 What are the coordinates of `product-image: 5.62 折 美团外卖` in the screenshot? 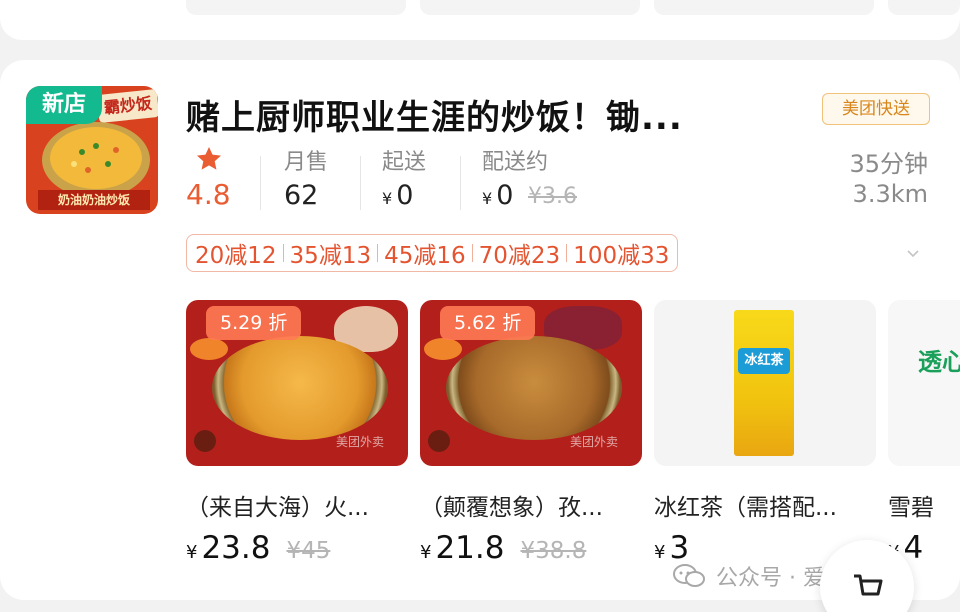 It's located at (531, 383).